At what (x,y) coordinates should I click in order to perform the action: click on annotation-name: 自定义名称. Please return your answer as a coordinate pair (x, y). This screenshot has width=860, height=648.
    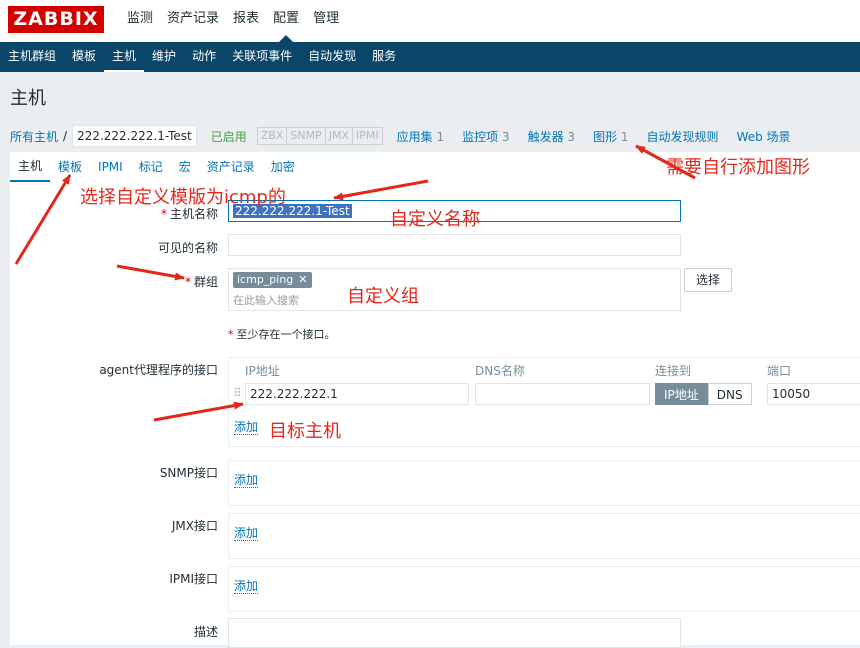
    Looking at the image, I should click on (435, 219).